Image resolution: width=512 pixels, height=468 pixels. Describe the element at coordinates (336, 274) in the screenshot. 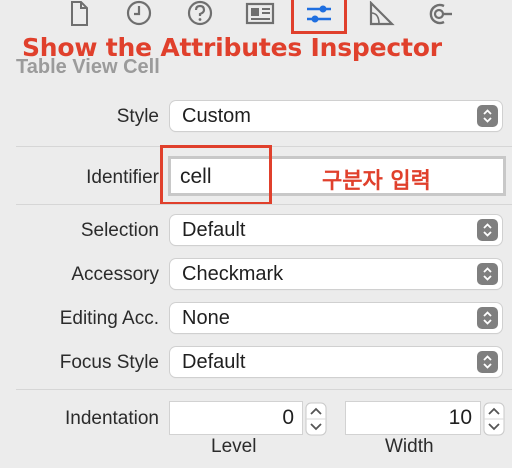

I see `accessory-popup: Checkmark` at that location.